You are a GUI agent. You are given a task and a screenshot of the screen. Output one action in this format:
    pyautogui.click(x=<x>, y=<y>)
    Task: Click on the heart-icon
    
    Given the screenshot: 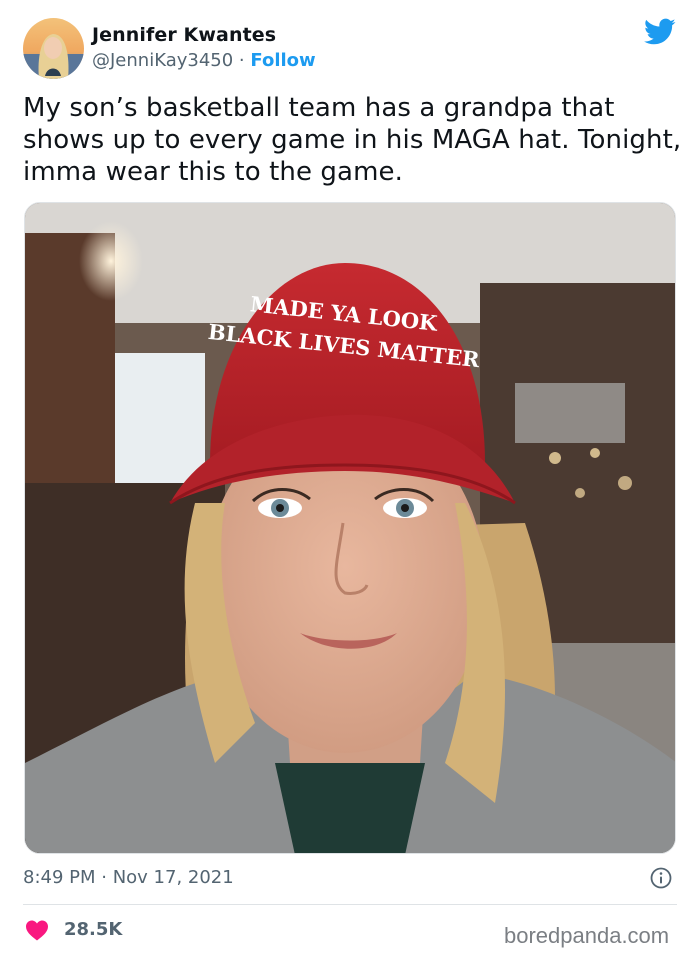 What is the action you would take?
    pyautogui.click(x=37, y=930)
    